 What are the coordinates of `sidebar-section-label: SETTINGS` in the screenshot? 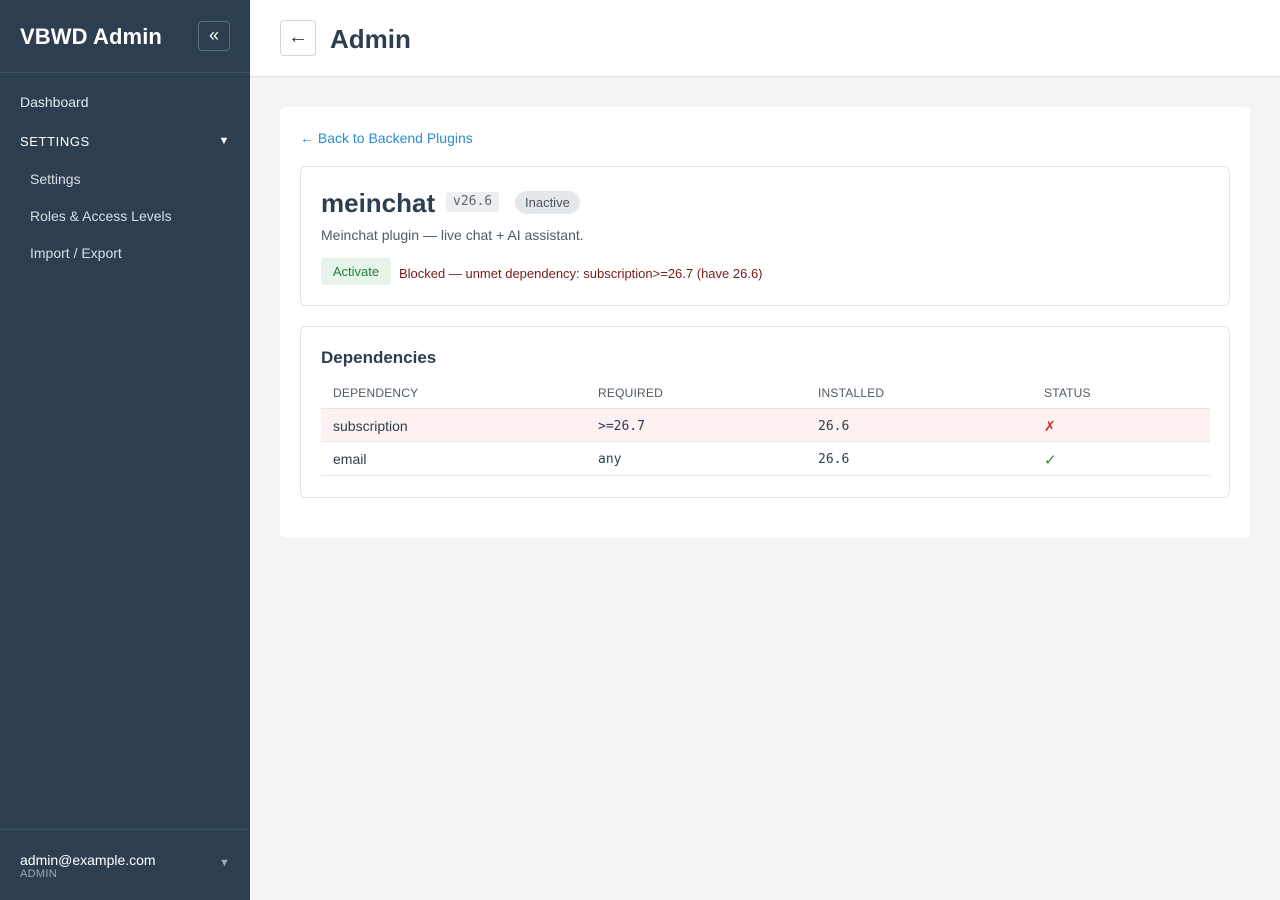 It's located at (55, 141).